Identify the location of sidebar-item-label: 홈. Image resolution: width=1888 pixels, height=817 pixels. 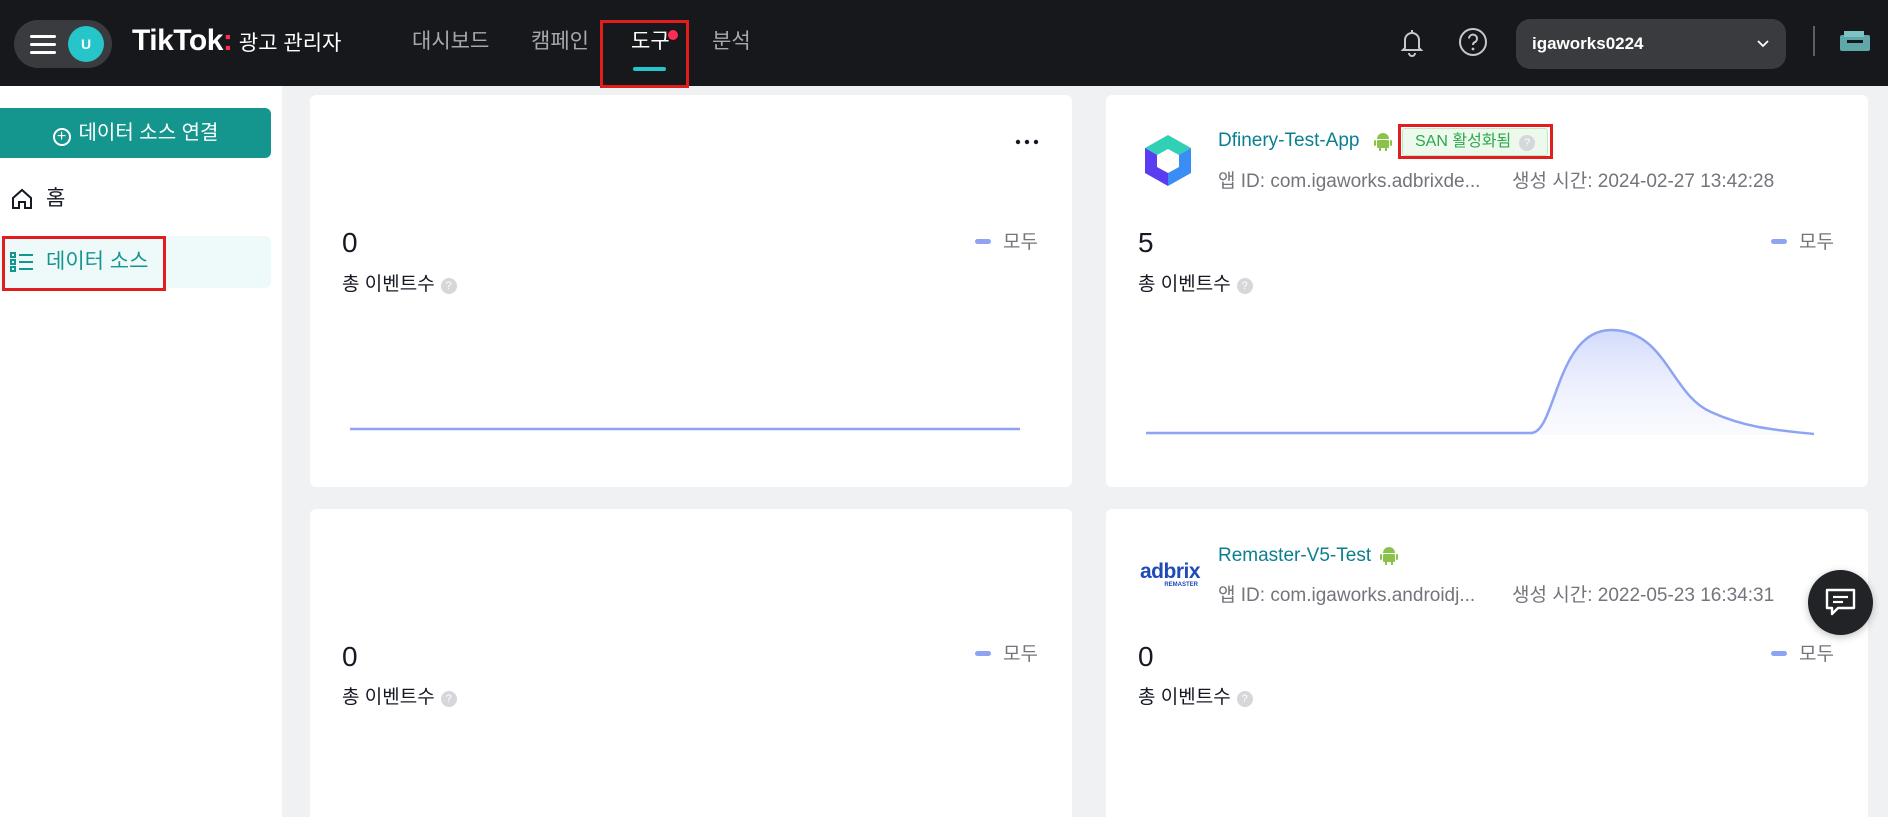
(56, 198).